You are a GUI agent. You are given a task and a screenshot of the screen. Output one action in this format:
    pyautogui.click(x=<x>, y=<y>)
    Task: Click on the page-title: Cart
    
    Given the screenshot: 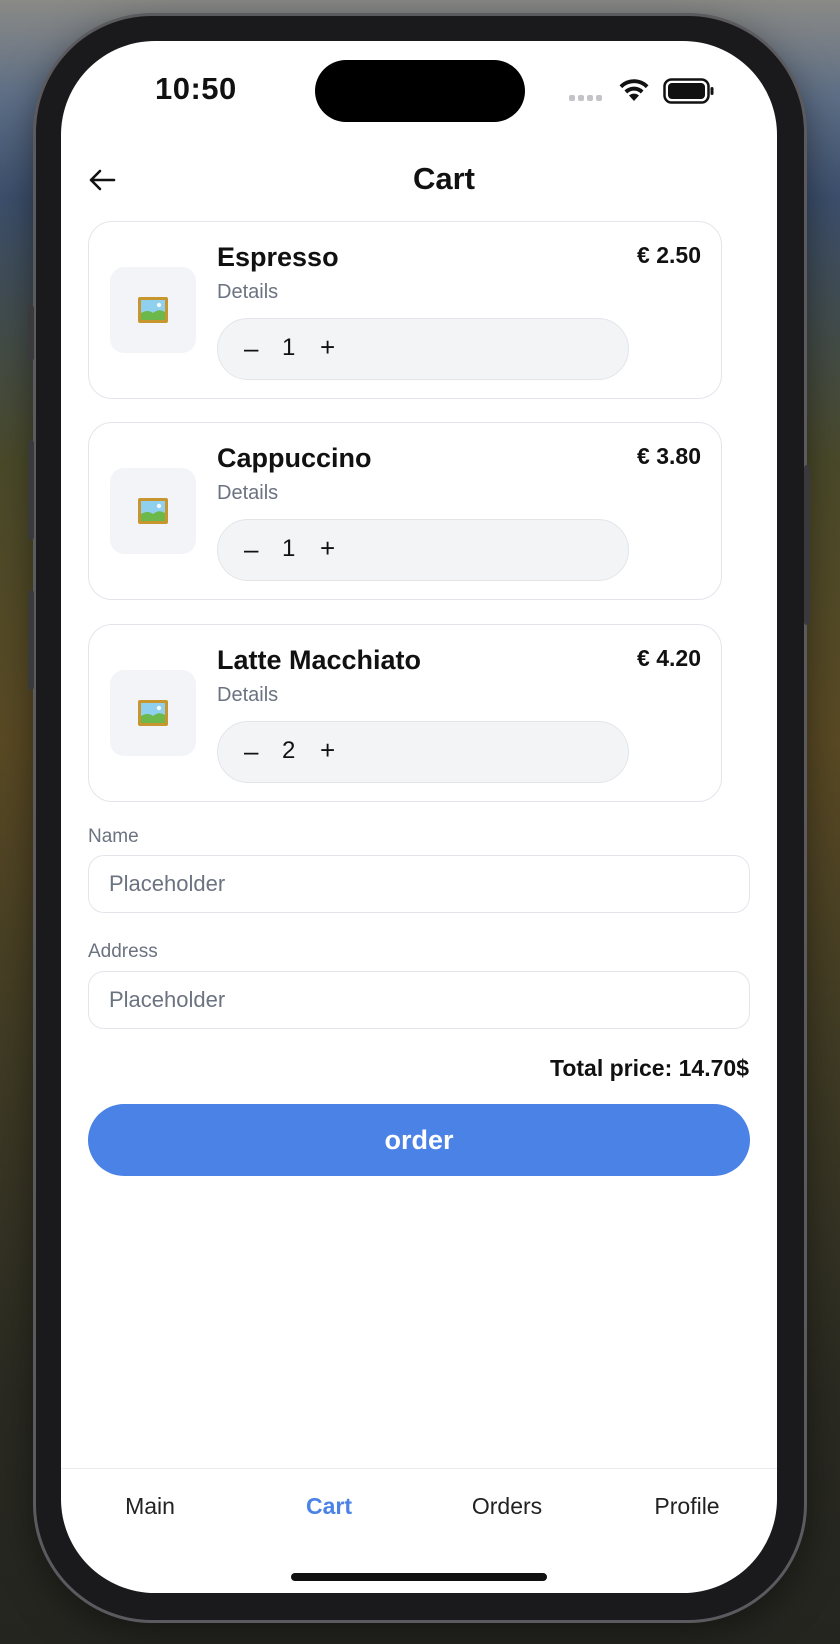 What is the action you would take?
    pyautogui.click(x=443, y=178)
    